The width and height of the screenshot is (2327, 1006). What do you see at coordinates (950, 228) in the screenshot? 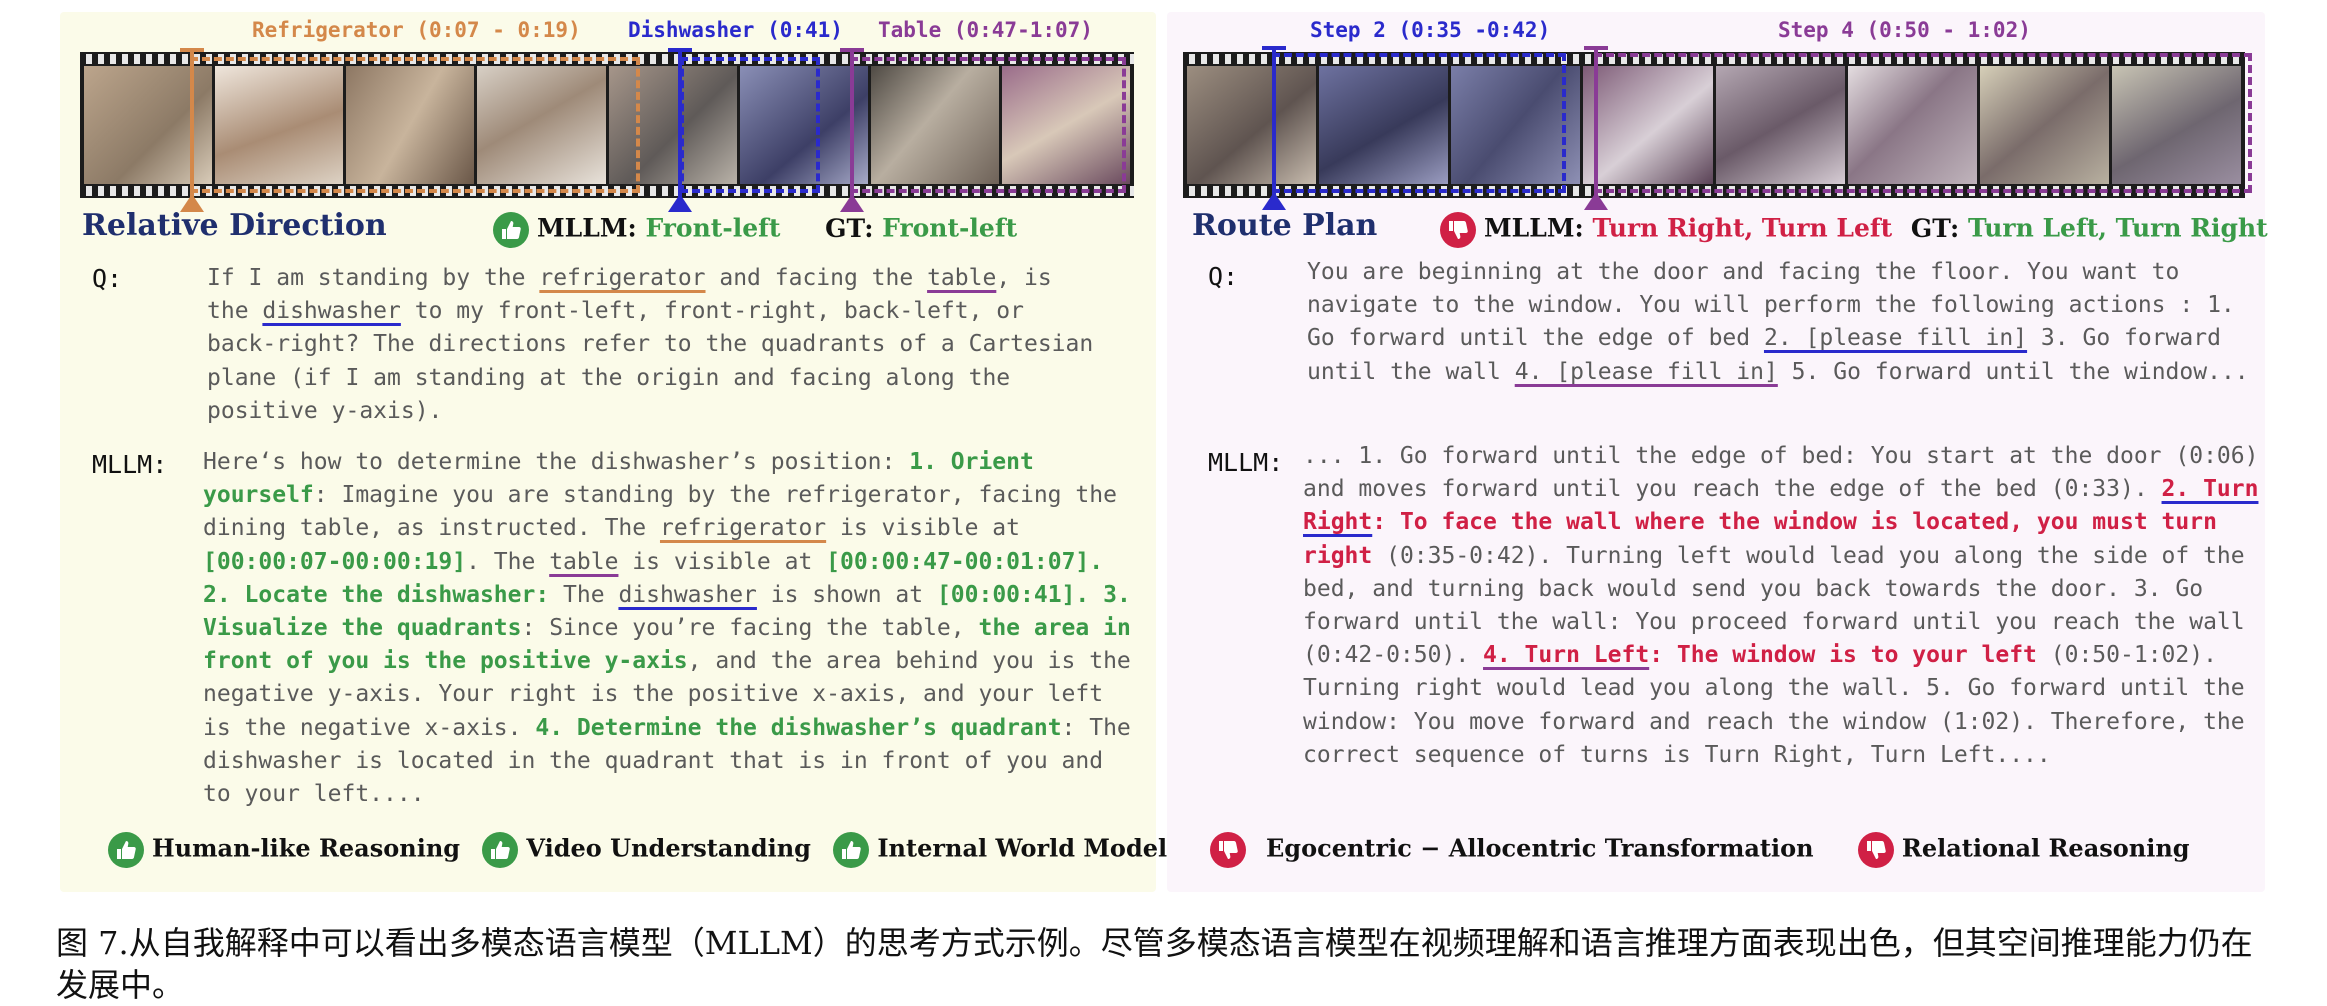
I see `gt-answer: Front-left` at bounding box center [950, 228].